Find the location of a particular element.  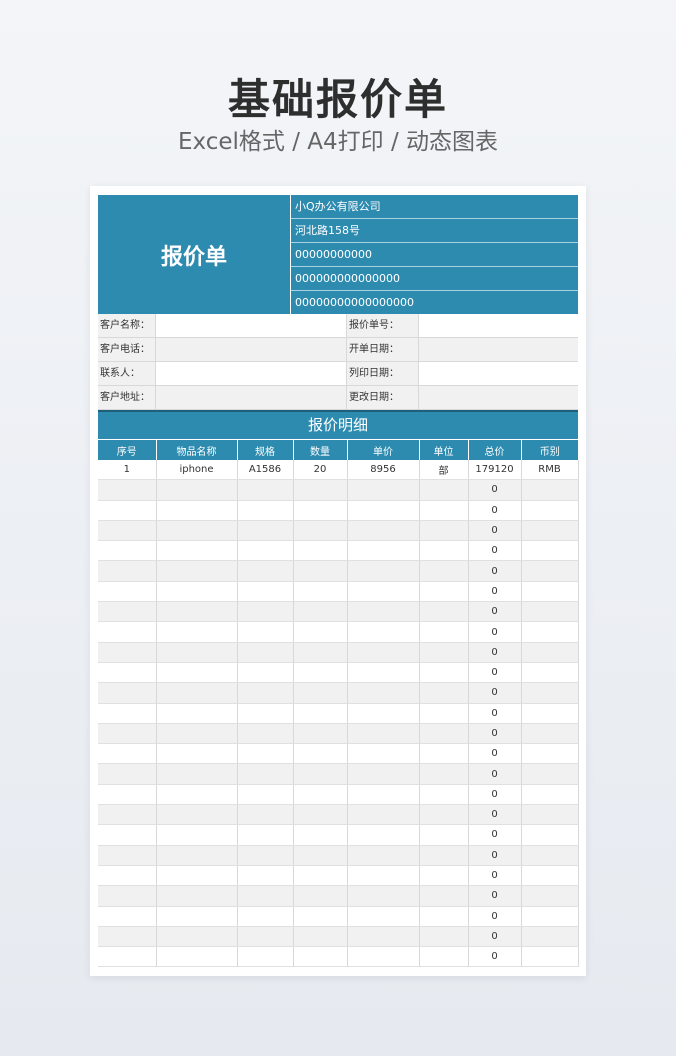

company-address: 河北路158号 is located at coordinates (434, 231).